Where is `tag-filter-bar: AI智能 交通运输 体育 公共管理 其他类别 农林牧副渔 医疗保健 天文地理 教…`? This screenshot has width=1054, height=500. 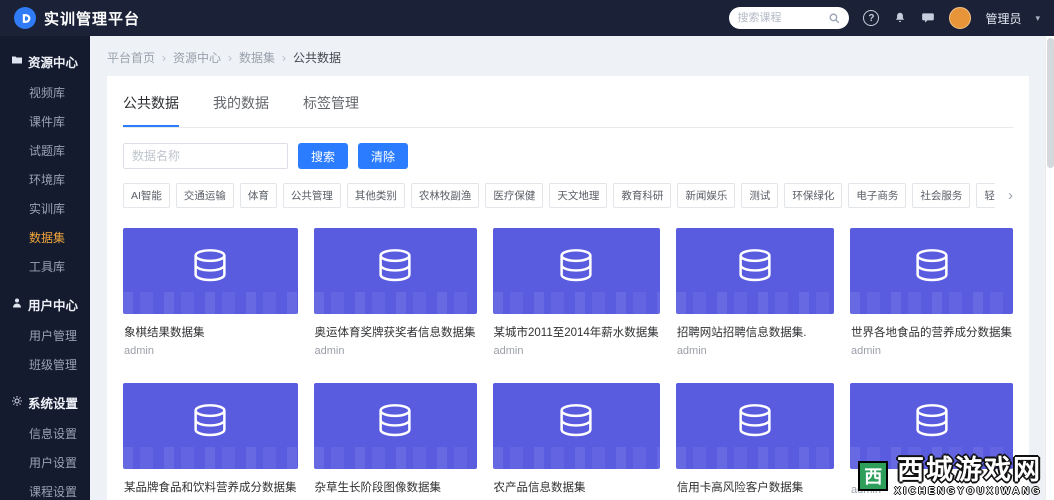
tag-filter-bar: AI智能 交通运输 体育 公共管理 其他类别 农林牧副渔 医疗保健 天文地理 教… is located at coordinates (568, 195).